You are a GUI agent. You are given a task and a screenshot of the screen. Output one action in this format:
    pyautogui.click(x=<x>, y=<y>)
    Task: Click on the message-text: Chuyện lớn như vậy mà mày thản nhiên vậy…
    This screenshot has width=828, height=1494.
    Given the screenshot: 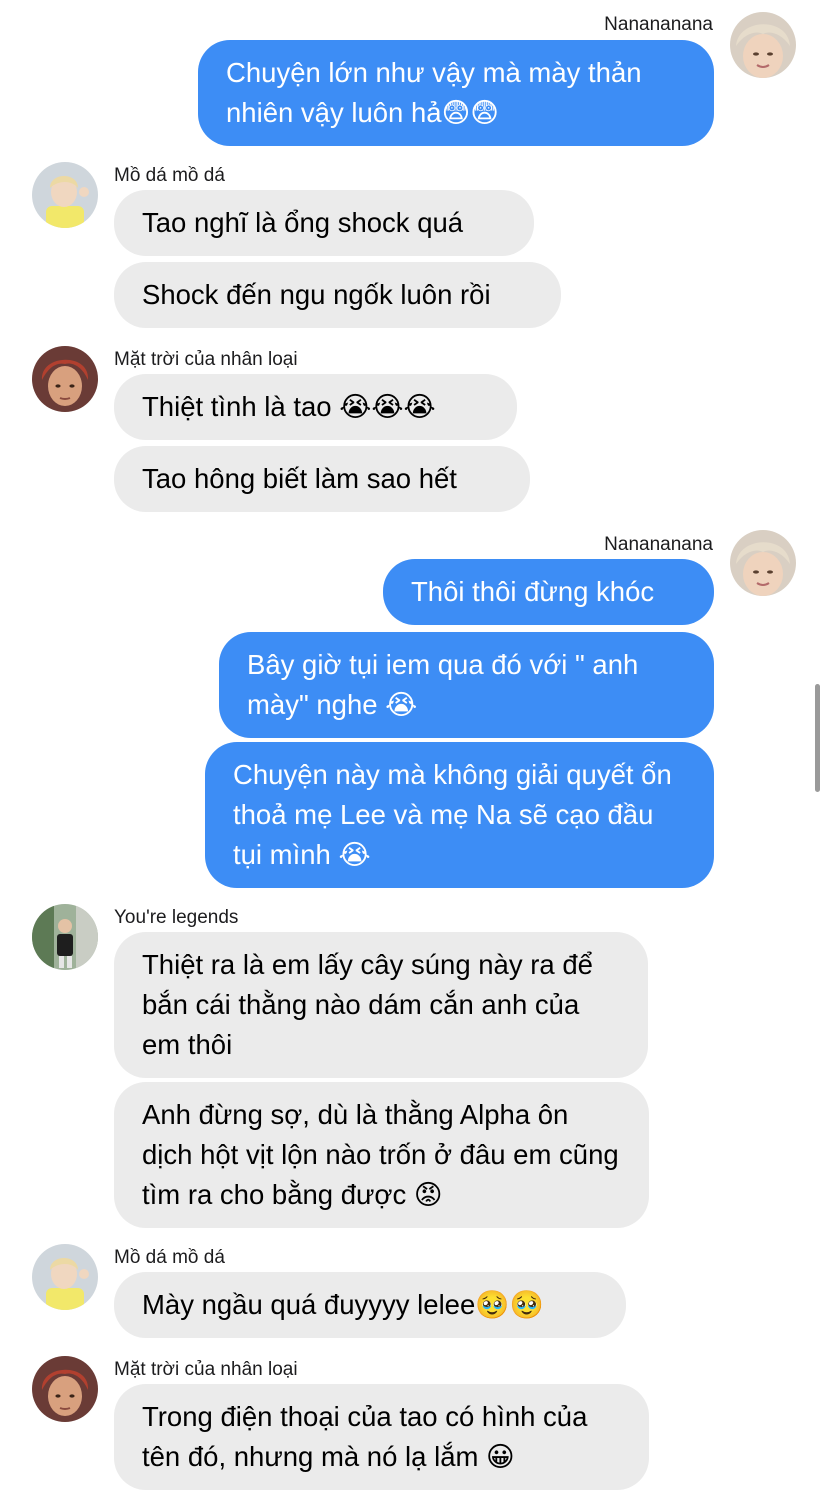 What is the action you would take?
    pyautogui.click(x=438, y=92)
    